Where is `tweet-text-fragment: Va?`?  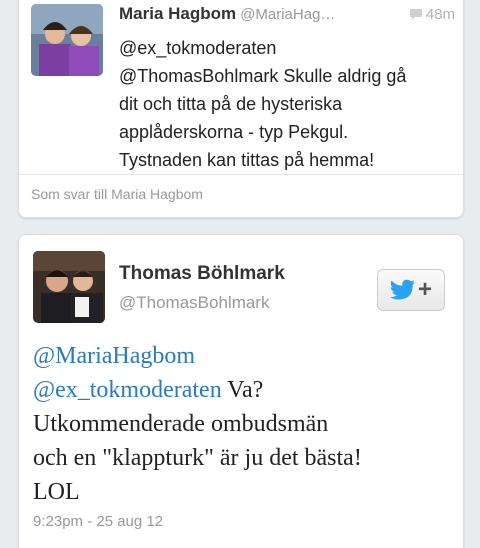
tweet-text-fragment: Va? is located at coordinates (242, 390).